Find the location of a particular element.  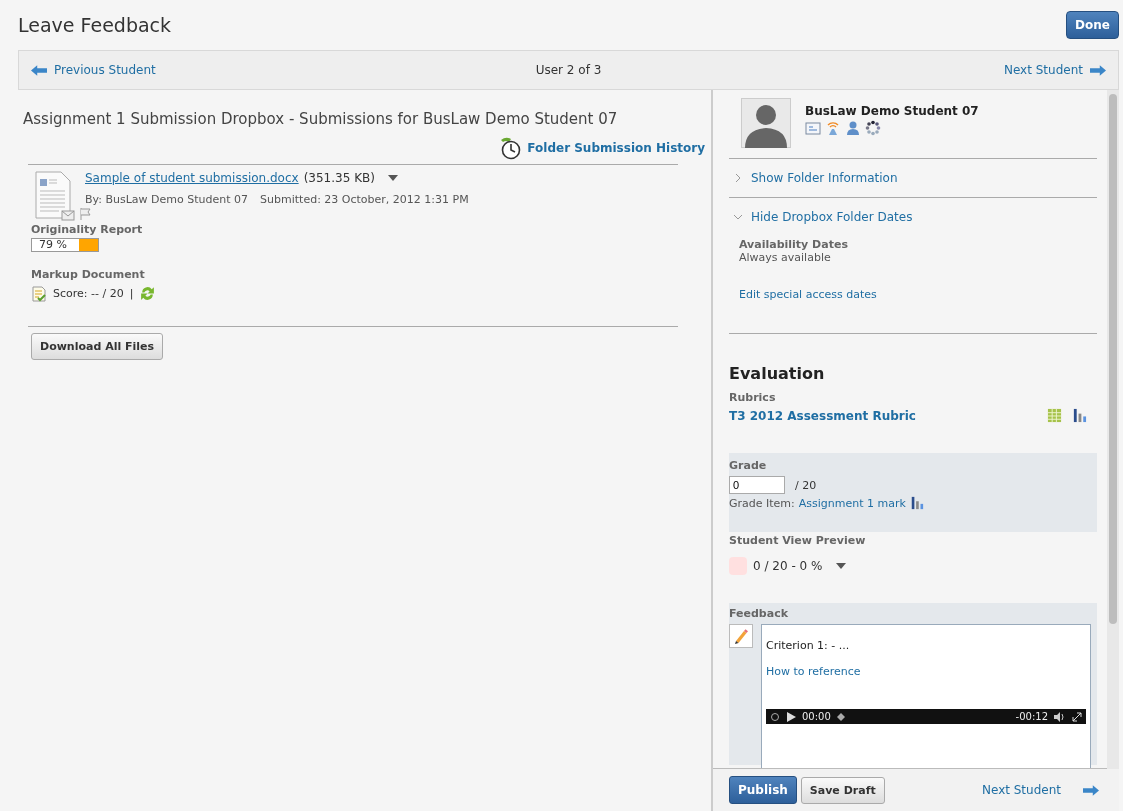

student-name: BusLaw Demo Student 07 is located at coordinates (892, 111).